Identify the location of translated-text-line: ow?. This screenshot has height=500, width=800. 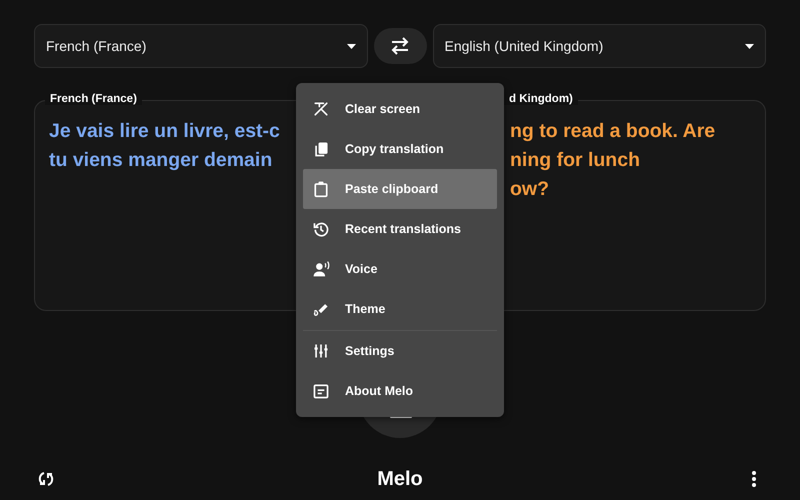
(529, 189).